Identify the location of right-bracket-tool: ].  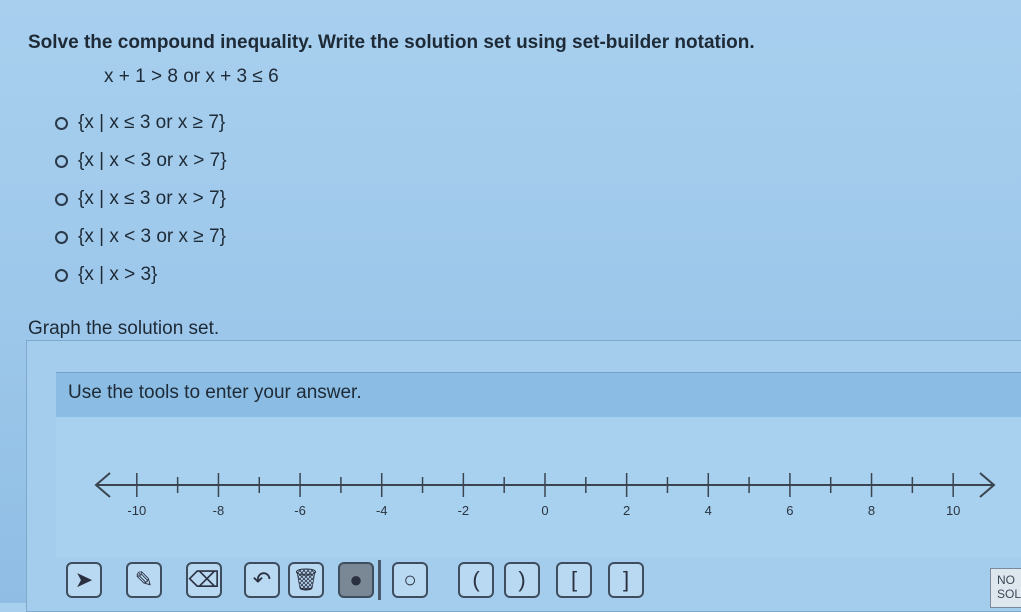
(626, 580).